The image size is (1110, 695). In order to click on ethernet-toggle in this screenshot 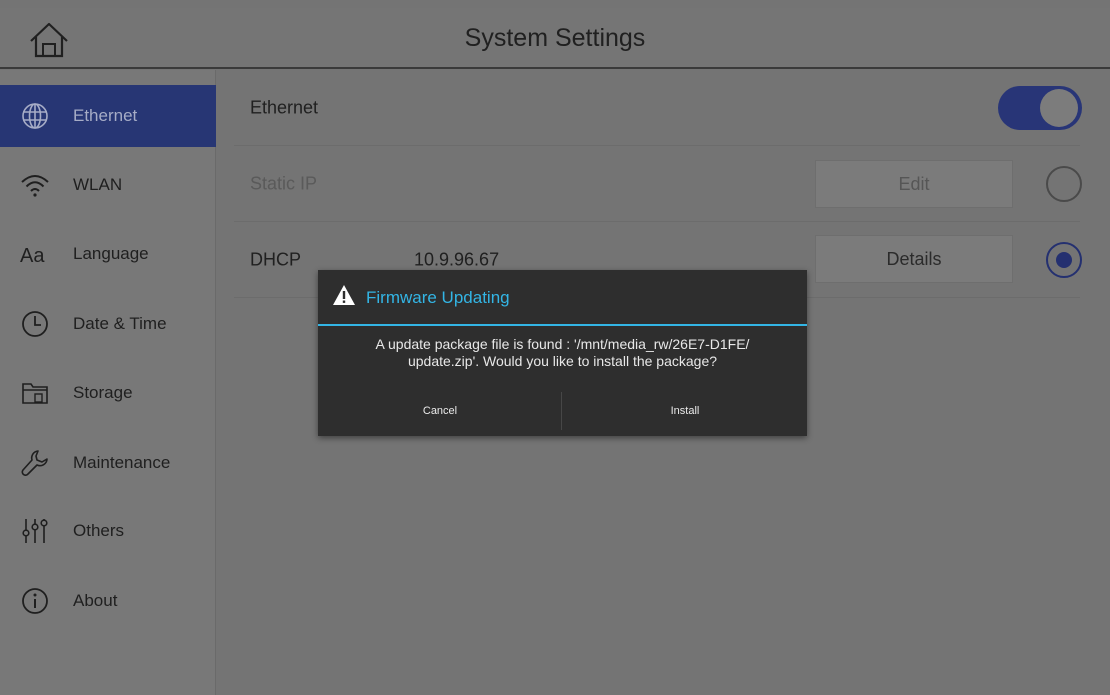, I will do `click(1040, 108)`.